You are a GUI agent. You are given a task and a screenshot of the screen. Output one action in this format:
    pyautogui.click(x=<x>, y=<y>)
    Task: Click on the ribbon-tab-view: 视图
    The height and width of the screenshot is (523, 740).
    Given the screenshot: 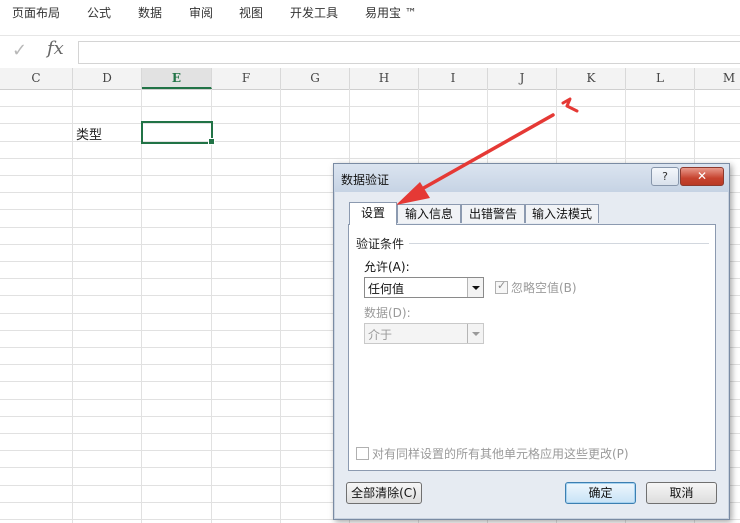 What is the action you would take?
    pyautogui.click(x=251, y=12)
    